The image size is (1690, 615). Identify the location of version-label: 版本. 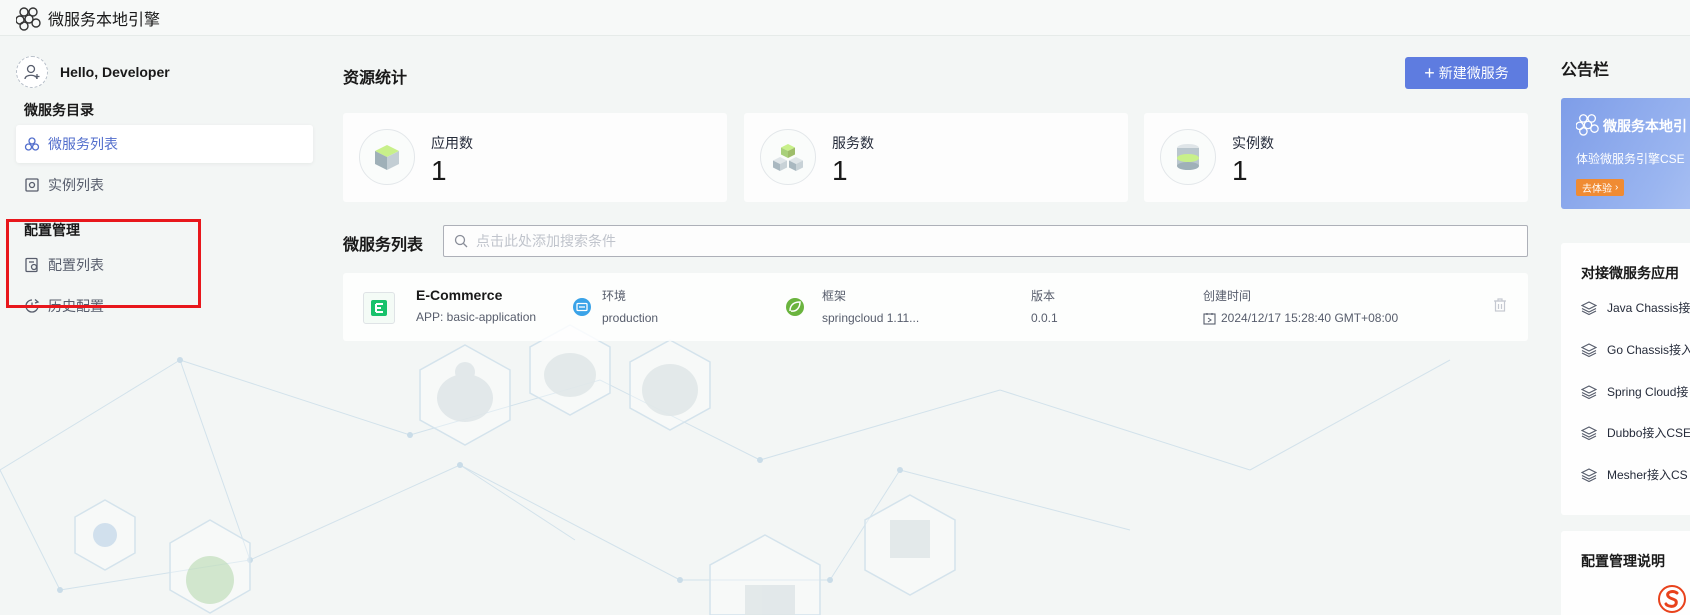
(1043, 296).